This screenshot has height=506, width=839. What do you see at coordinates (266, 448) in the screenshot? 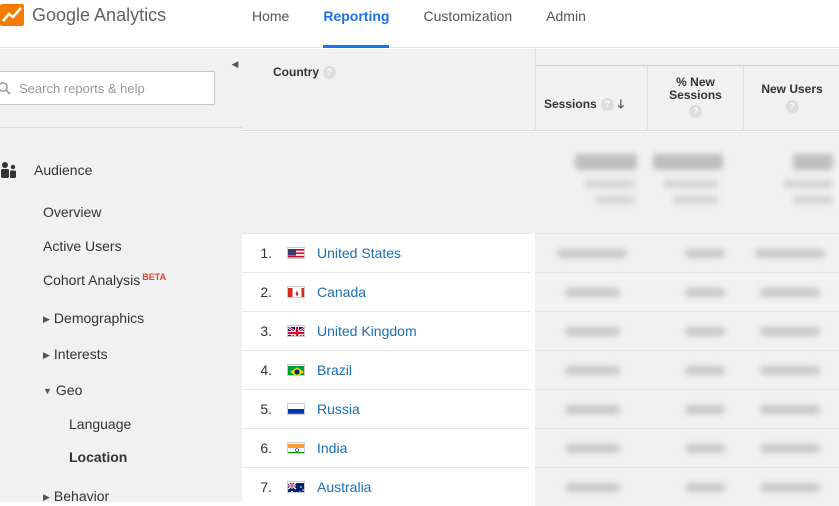
I see `row-rank: 6.` at bounding box center [266, 448].